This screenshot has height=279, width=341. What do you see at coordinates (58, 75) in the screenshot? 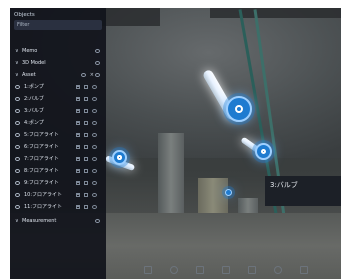
I see `group-asset: ∨ Asset ×` at bounding box center [58, 75].